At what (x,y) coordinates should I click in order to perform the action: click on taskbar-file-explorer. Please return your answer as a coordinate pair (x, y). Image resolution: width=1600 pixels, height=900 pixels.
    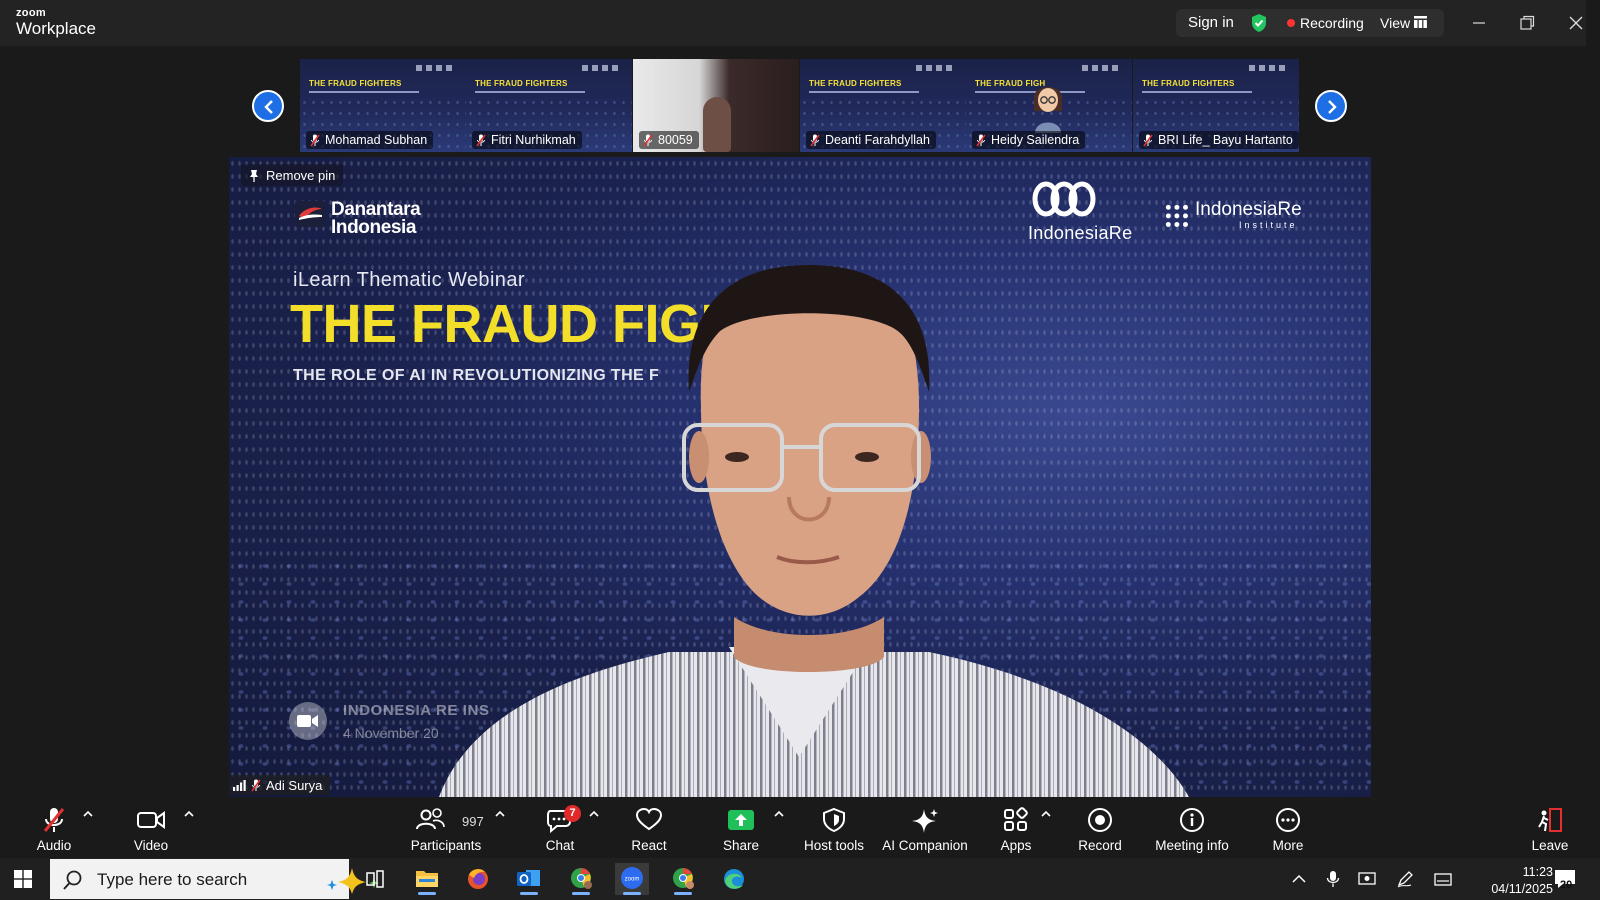
    Looking at the image, I should click on (427, 879).